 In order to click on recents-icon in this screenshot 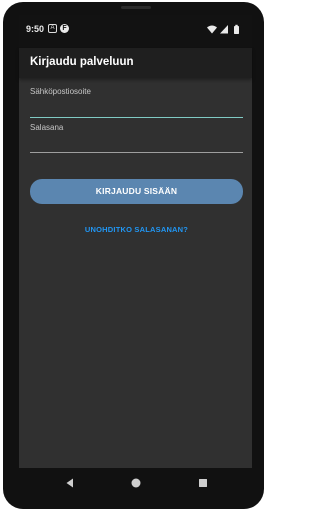, I will do `click(203, 483)`.